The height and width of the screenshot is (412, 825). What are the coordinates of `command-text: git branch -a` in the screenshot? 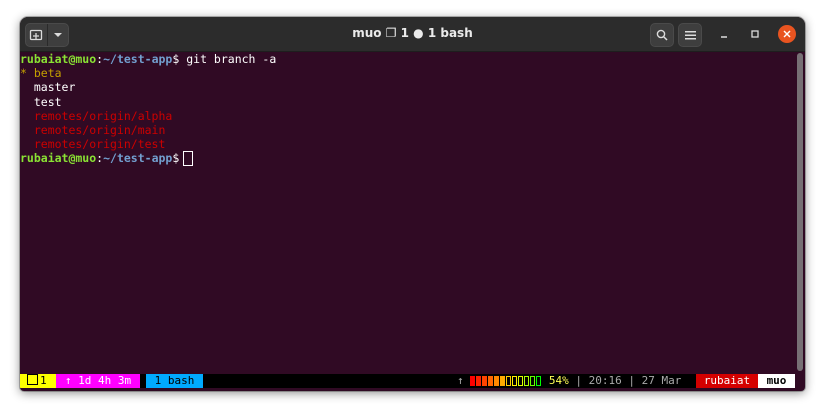 It's located at (231, 59).